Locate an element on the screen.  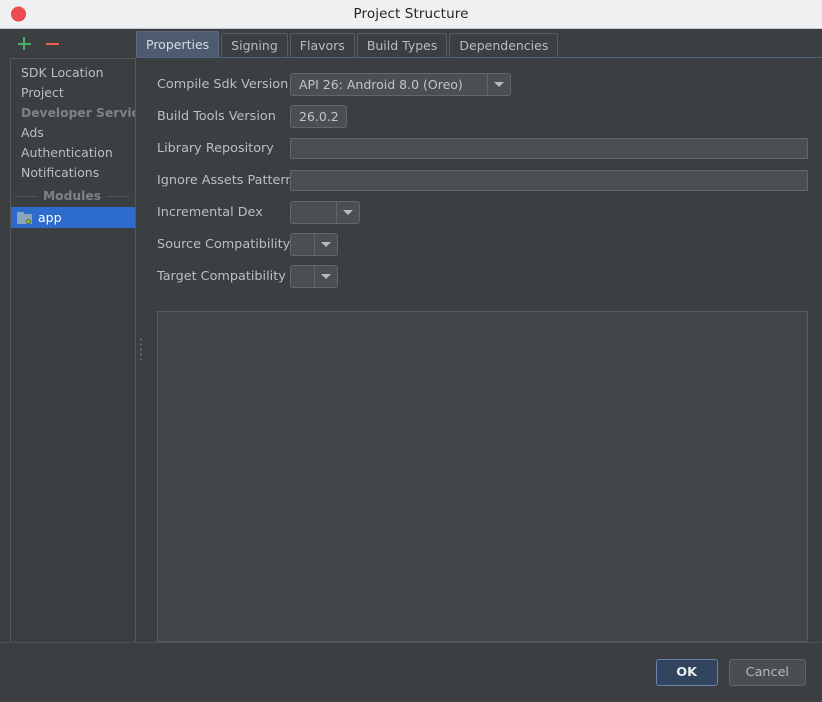
splitter-grip-icon is located at coordinates (141, 350).